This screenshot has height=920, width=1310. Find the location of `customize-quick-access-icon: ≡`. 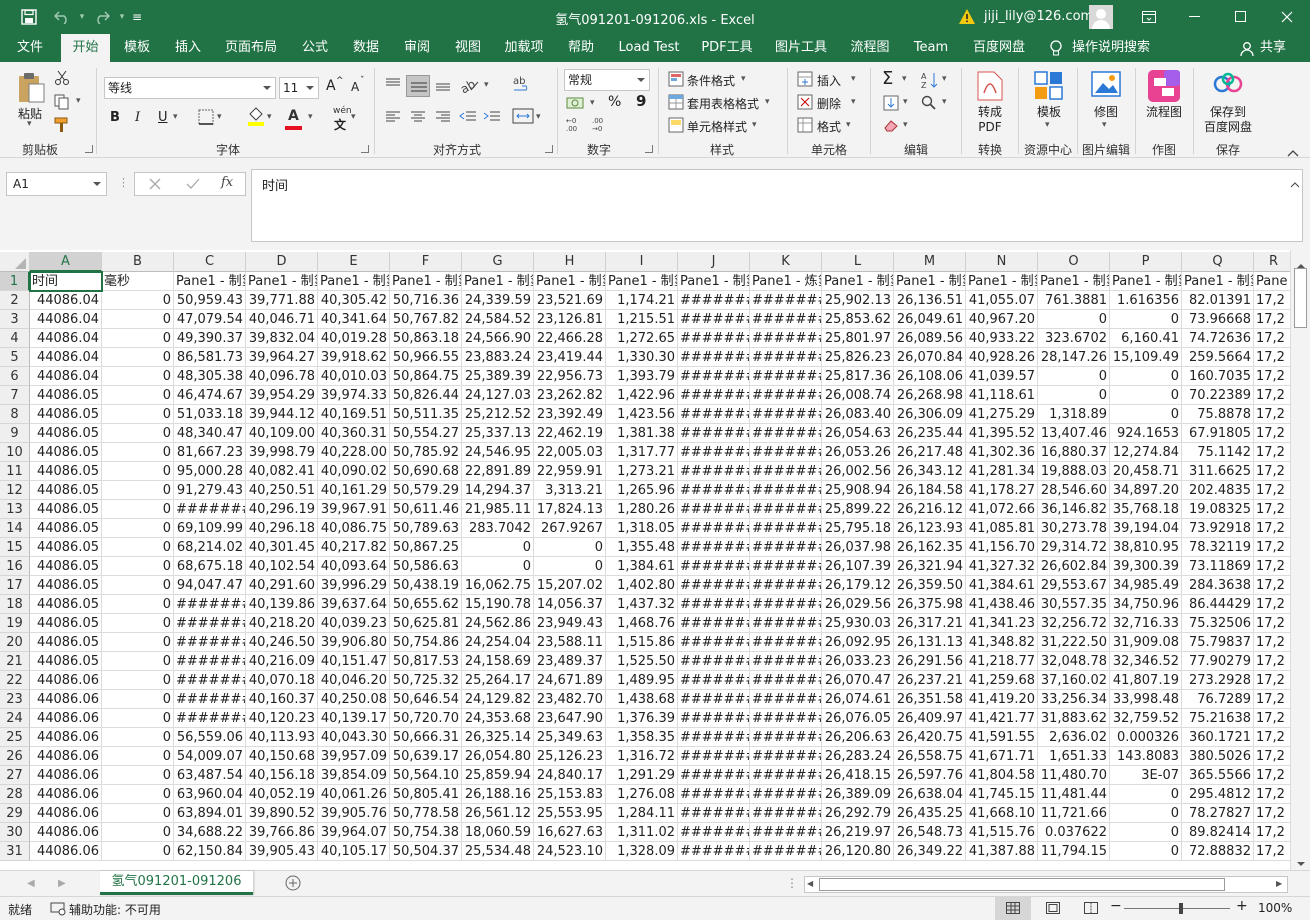

customize-quick-access-icon: ≡ is located at coordinates (137, 17).